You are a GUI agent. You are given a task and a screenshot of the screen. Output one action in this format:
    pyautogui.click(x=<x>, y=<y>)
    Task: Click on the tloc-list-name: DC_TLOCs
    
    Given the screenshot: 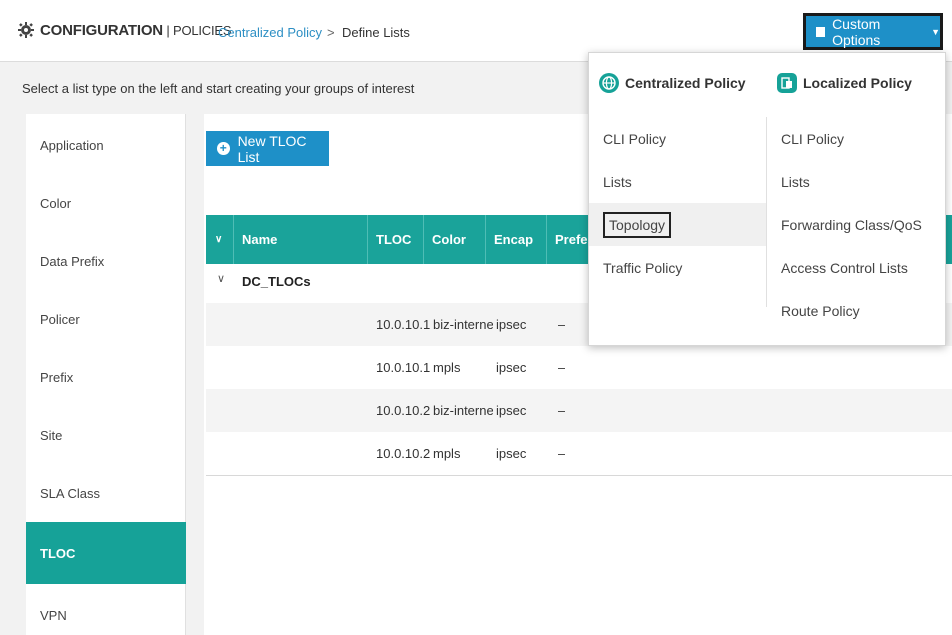 What is the action you would take?
    pyautogui.click(x=276, y=281)
    